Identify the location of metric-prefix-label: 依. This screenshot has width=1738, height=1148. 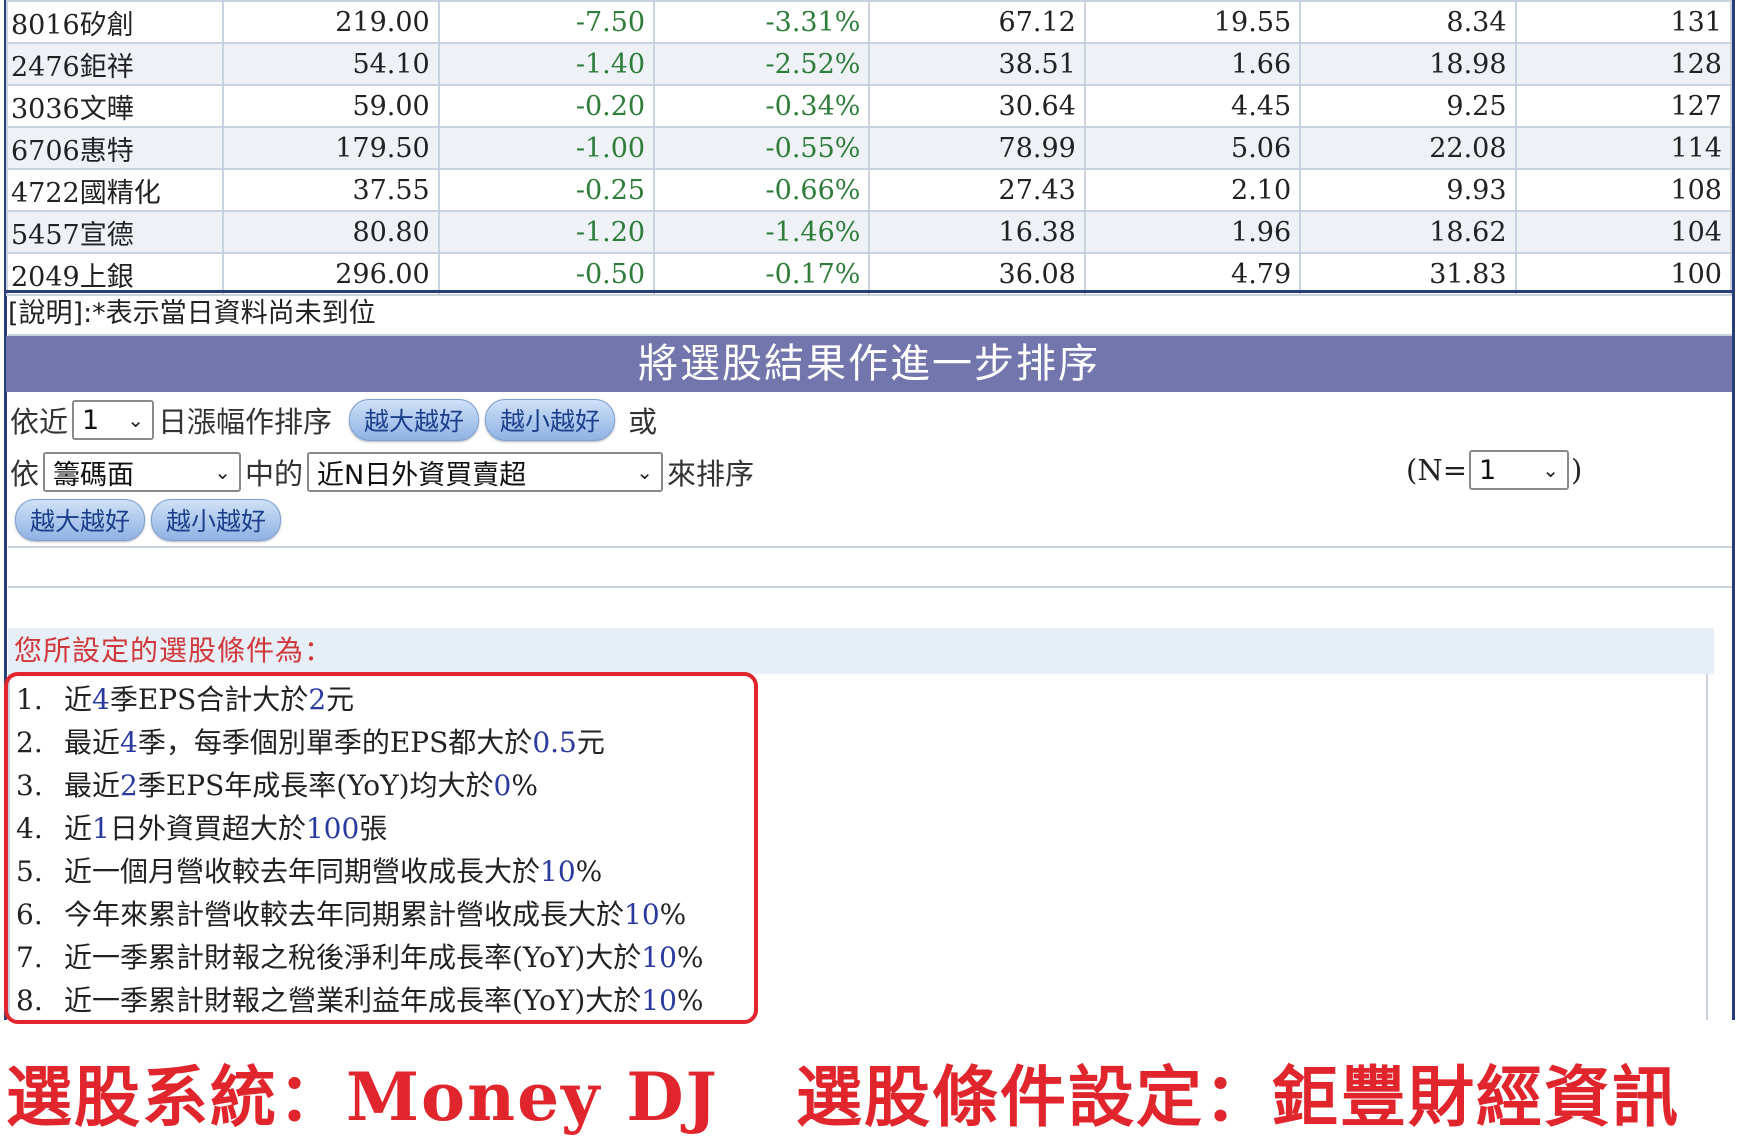
(25, 474).